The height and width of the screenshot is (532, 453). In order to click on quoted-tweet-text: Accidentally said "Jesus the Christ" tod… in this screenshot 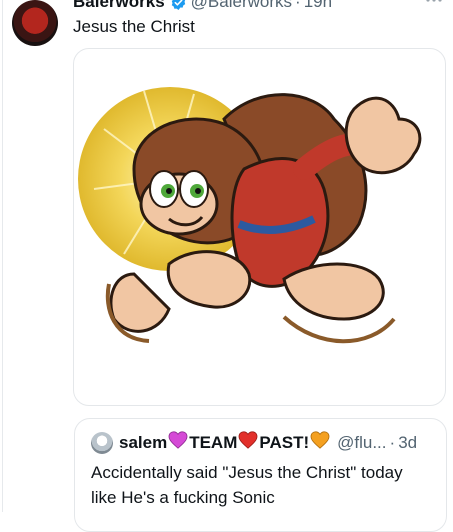, I will do `click(247, 485)`.